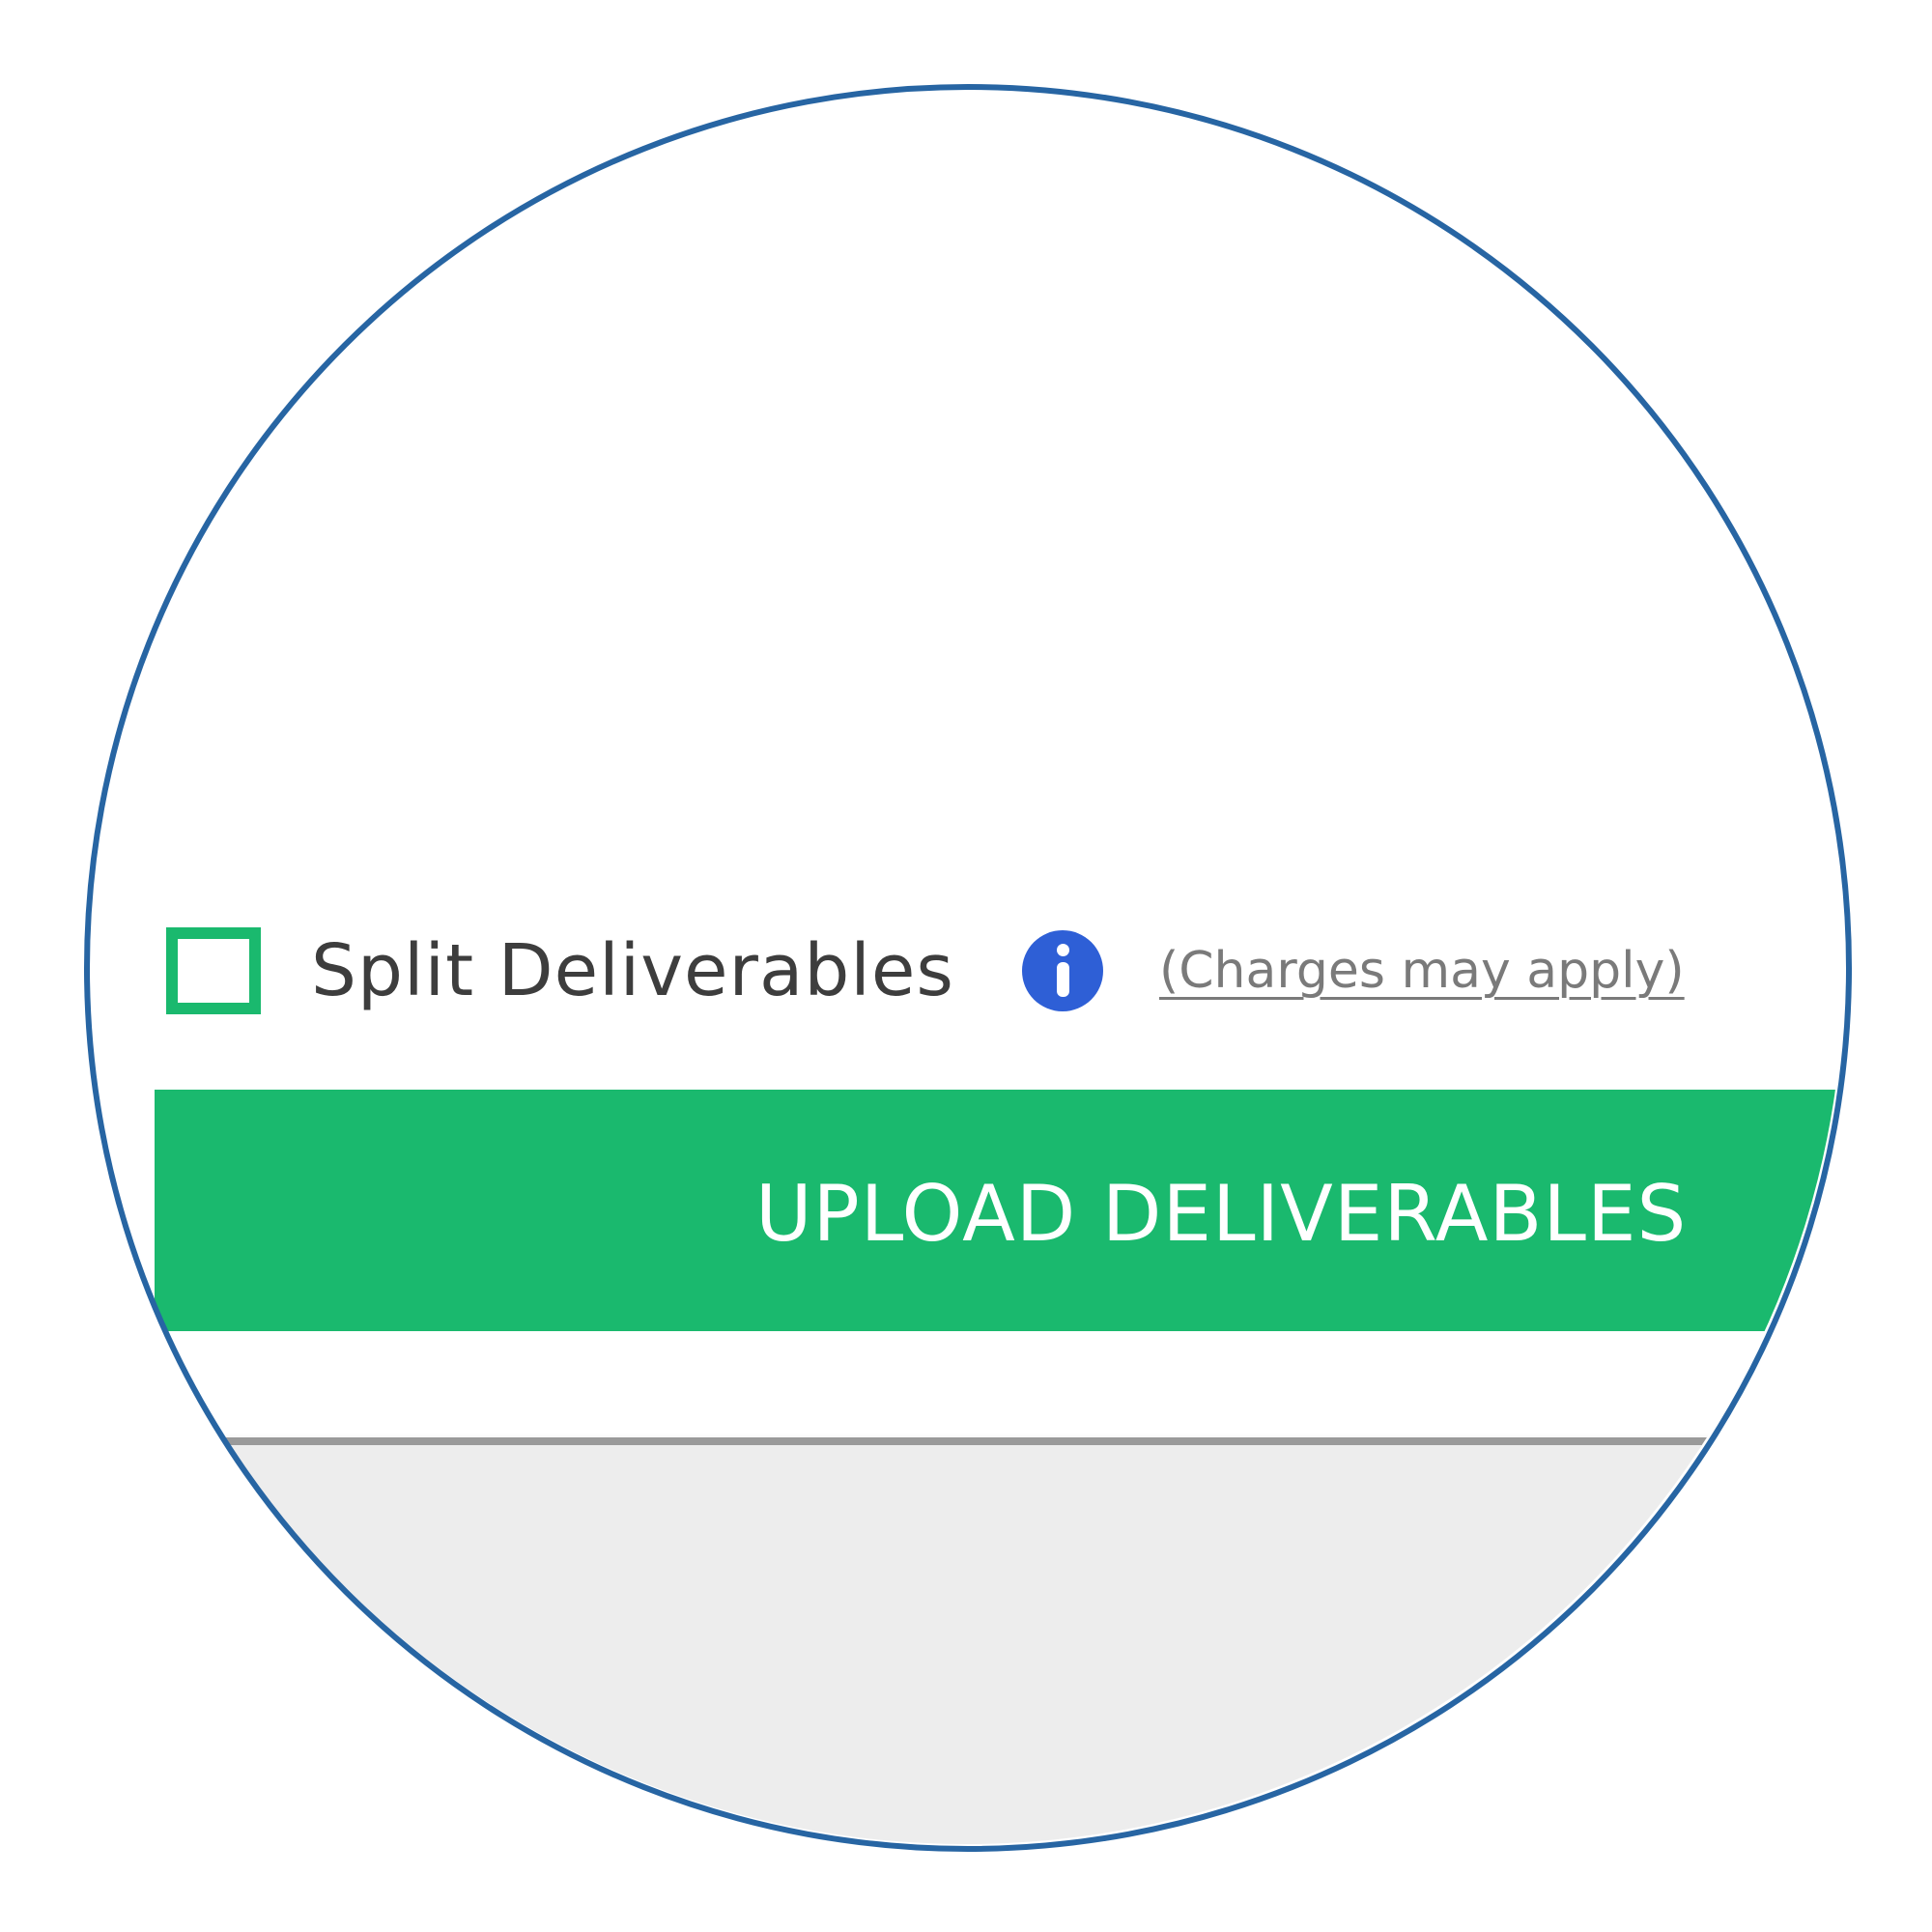 Image resolution: width=1932 pixels, height=1932 pixels. Describe the element at coordinates (1221, 1214) in the screenshot. I see `upload-deliverables-label: UPLOAD DELIVERABLES` at that location.